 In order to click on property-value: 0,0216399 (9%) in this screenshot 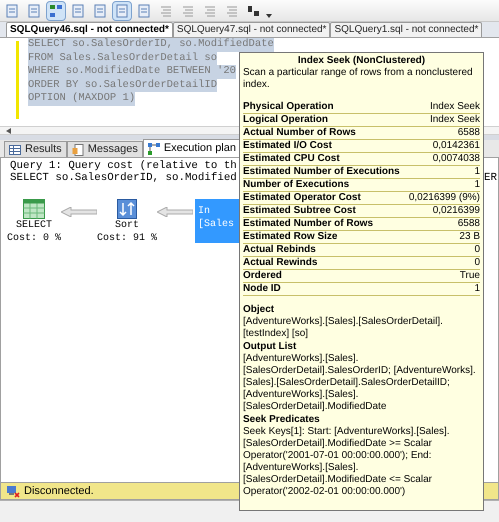, I will do `click(444, 198)`.